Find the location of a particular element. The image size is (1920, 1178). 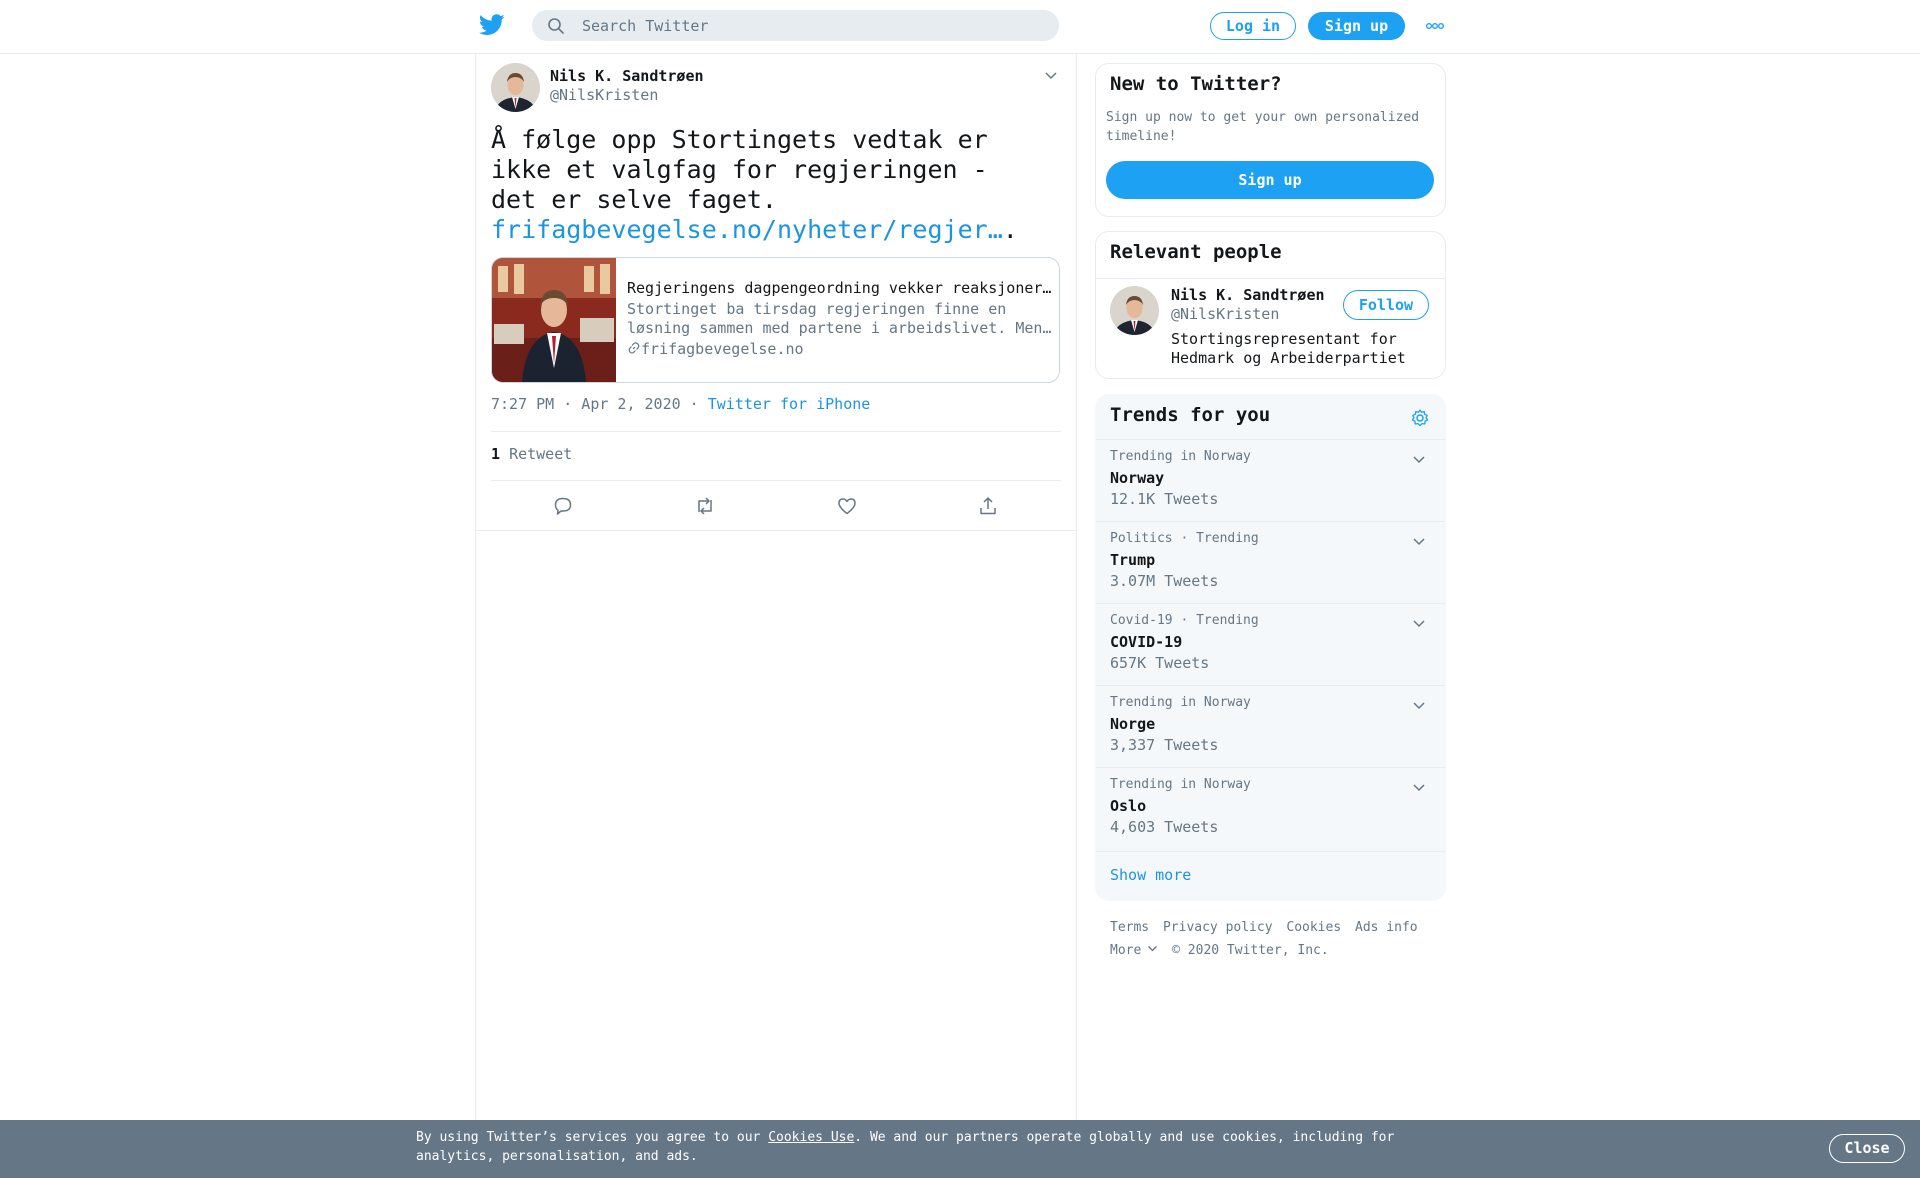

footer-links-row: Terms Privacy policy Cookies Ads info is located at coordinates (1275, 927).